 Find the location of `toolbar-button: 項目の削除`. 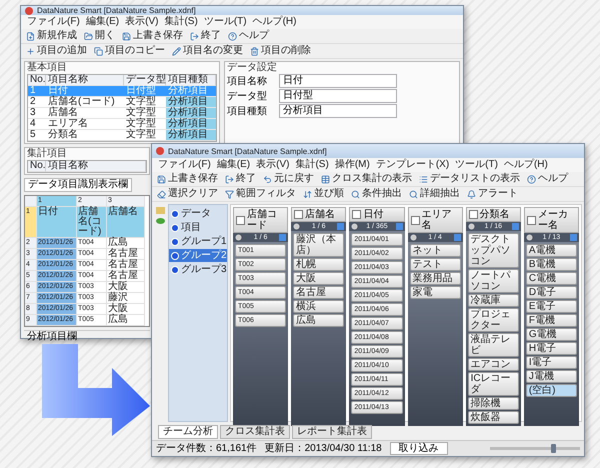

toolbar-button: 項目の削除 is located at coordinates (280, 51).